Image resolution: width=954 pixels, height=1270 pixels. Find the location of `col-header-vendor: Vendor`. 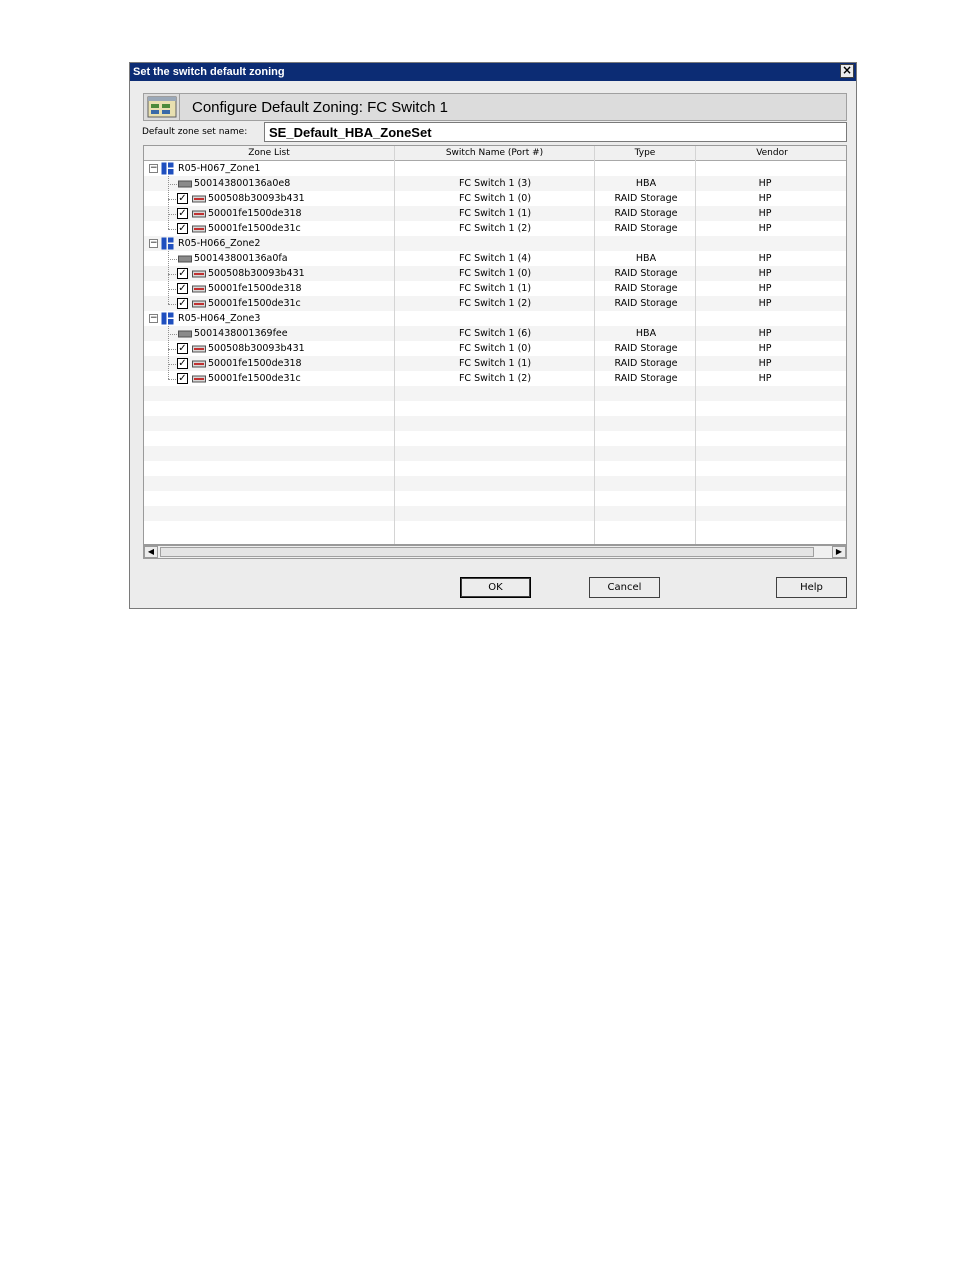

col-header-vendor: Vendor is located at coordinates (771, 153).